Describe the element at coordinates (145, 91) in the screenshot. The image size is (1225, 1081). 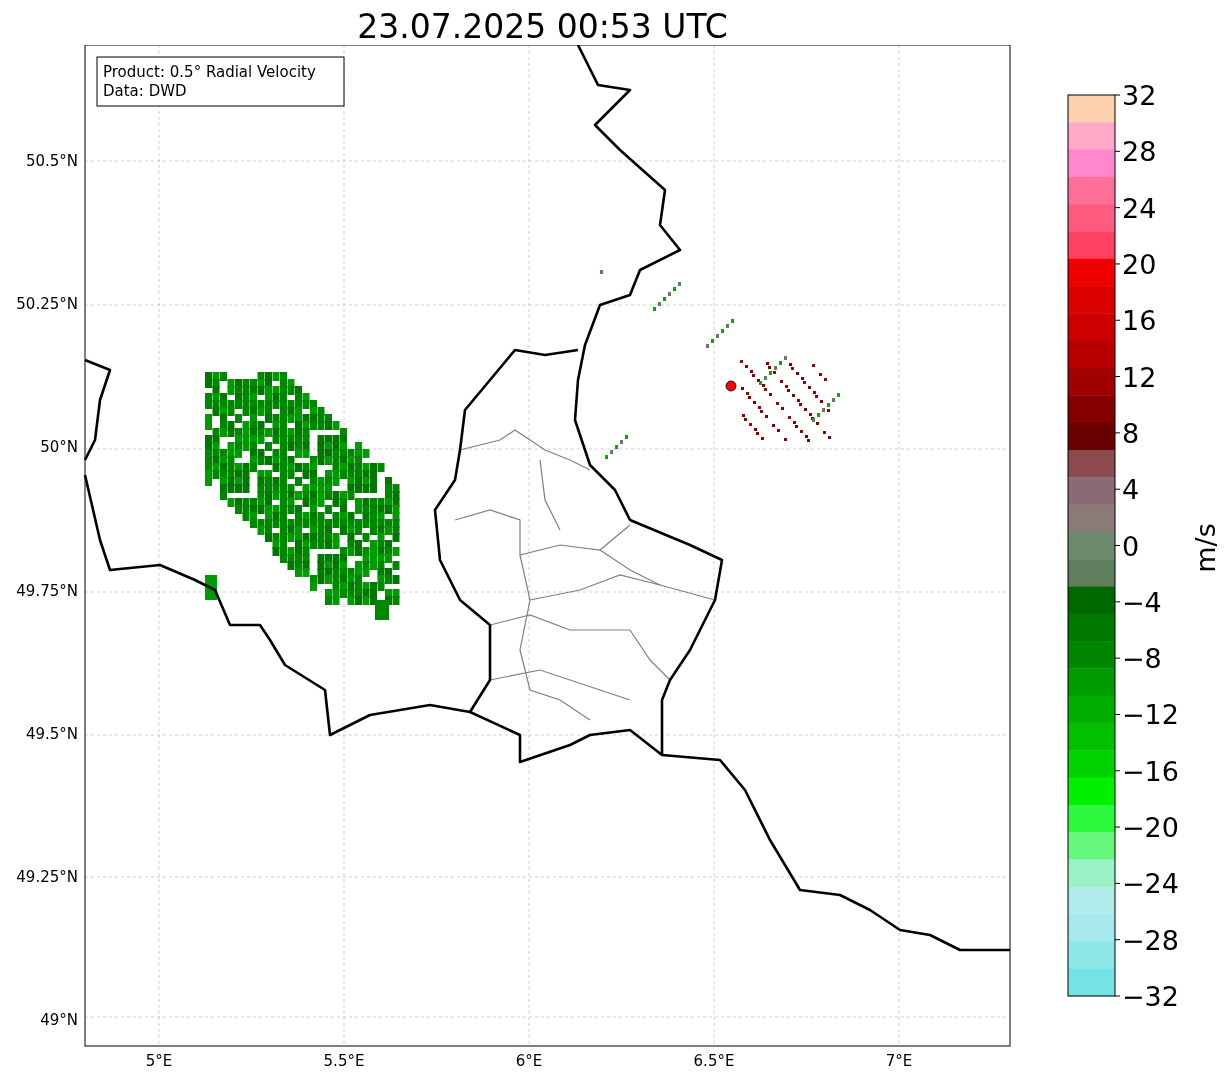
I see `info-text: Data: DWD` at that location.